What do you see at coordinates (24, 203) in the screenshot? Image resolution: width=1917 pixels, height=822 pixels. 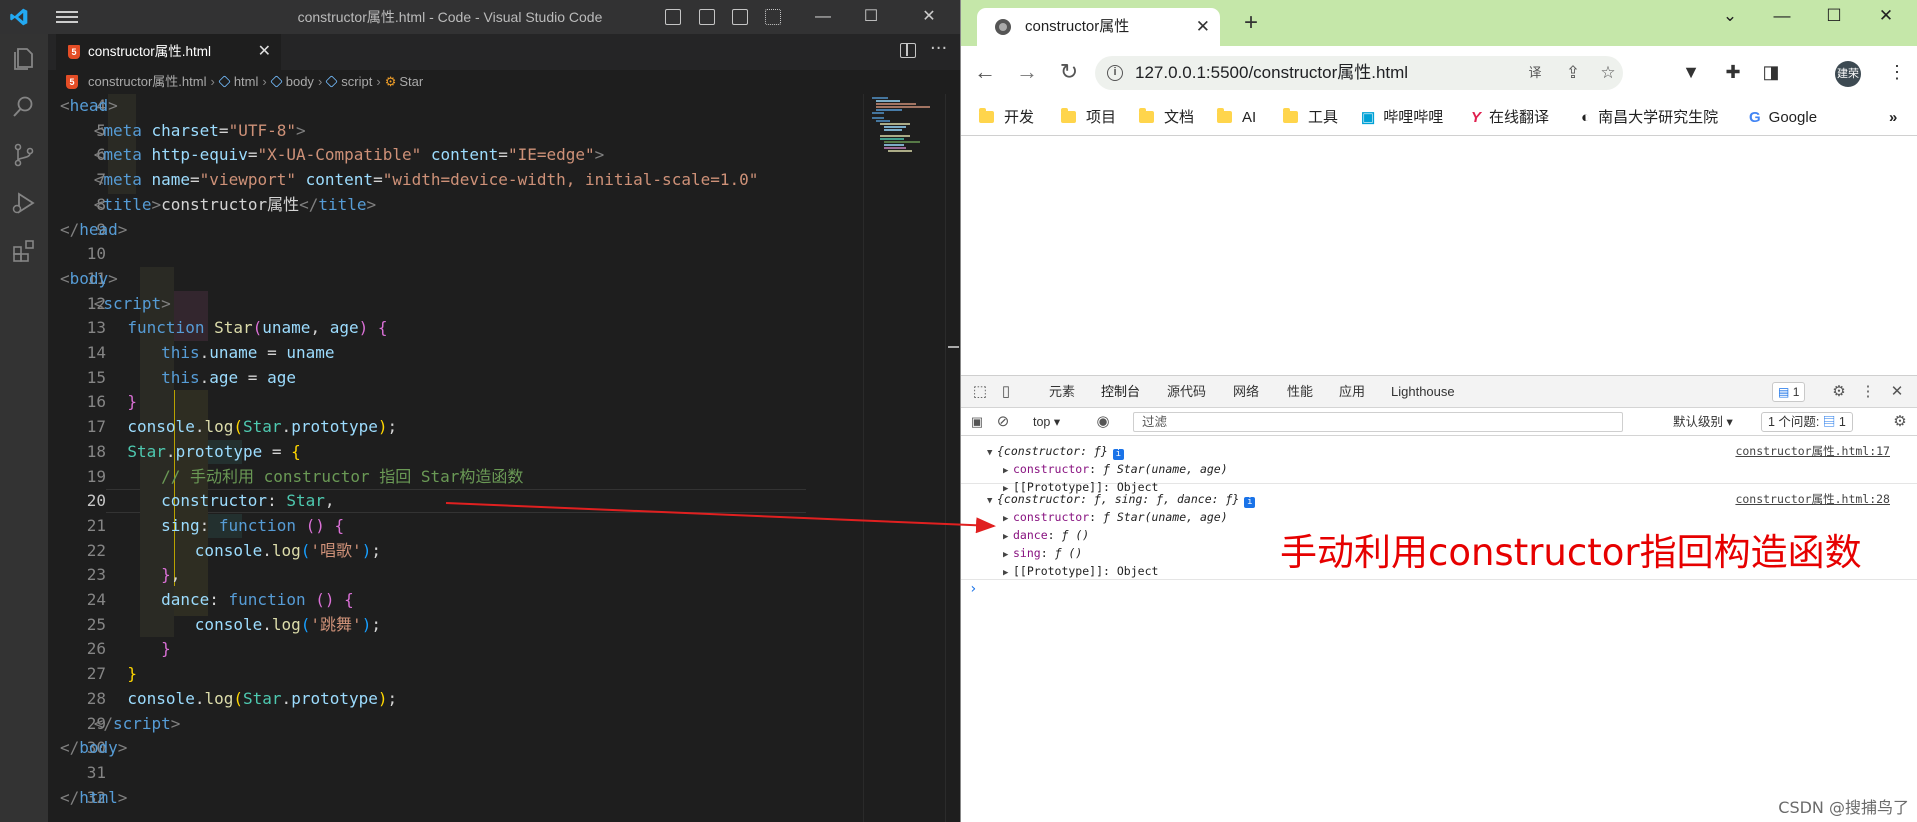 I see `run-debug-icon` at bounding box center [24, 203].